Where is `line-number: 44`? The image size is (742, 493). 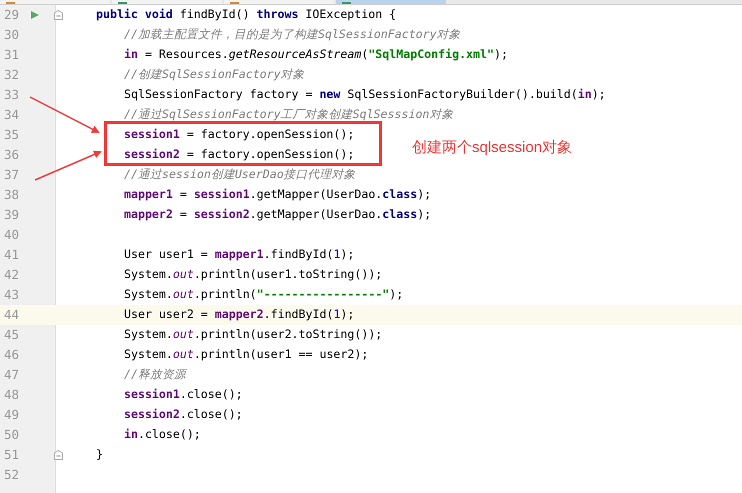
line-number: 44 is located at coordinates (12, 315).